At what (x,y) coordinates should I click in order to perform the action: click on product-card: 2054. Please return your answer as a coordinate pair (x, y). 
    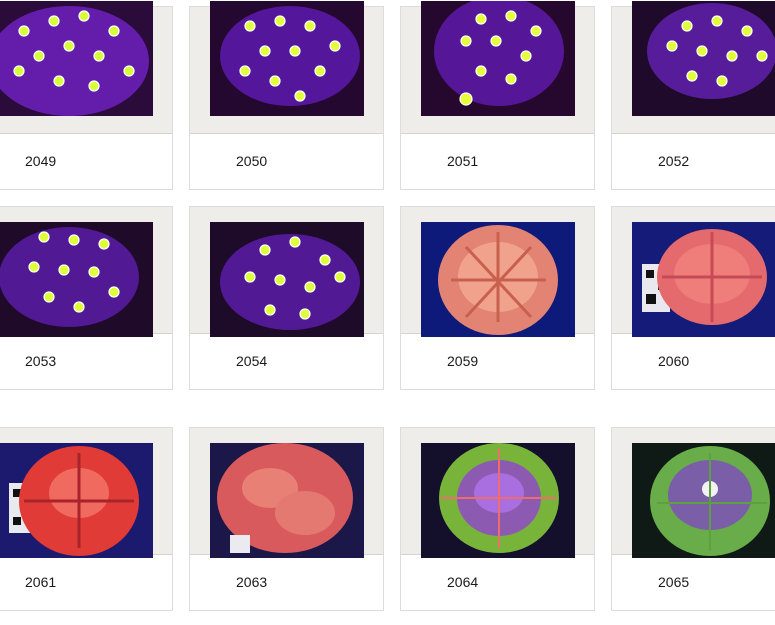
    Looking at the image, I should click on (286, 298).